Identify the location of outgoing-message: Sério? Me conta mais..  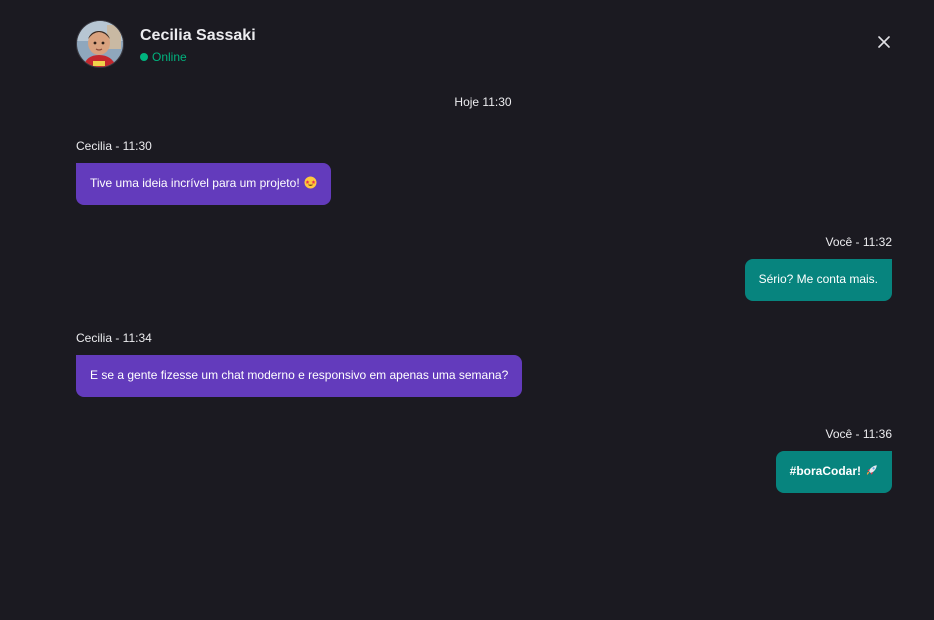
(818, 280).